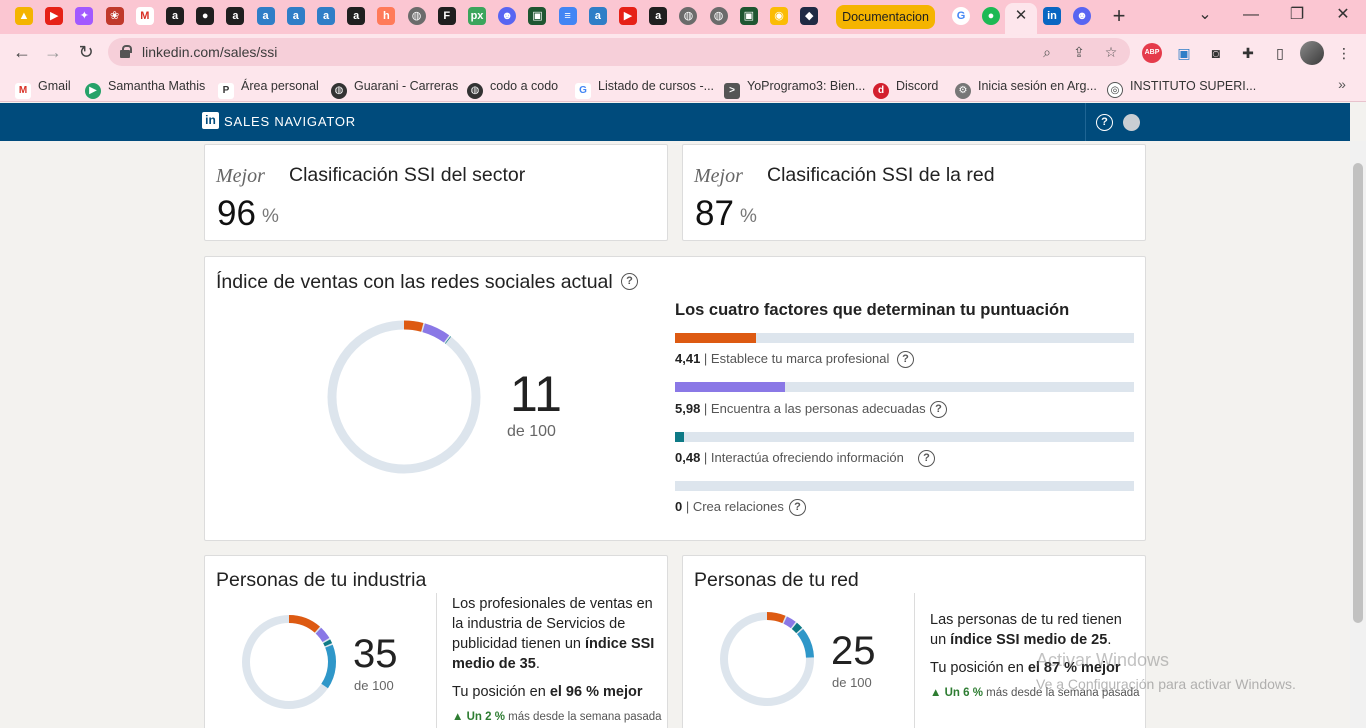 The image size is (1366, 728). Describe the element at coordinates (1109, 640) in the screenshot. I see `network-text-post: .` at that location.